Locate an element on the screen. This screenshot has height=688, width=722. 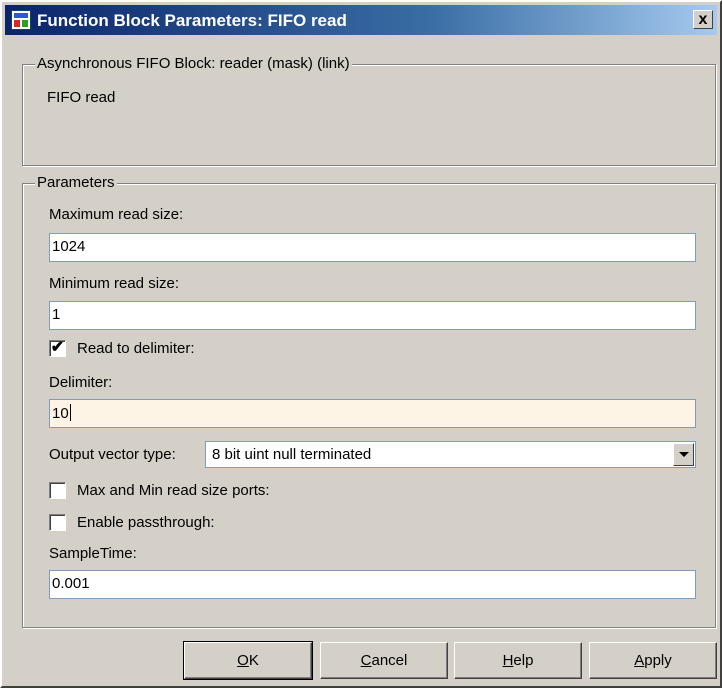
text-caret is located at coordinates (70, 412).